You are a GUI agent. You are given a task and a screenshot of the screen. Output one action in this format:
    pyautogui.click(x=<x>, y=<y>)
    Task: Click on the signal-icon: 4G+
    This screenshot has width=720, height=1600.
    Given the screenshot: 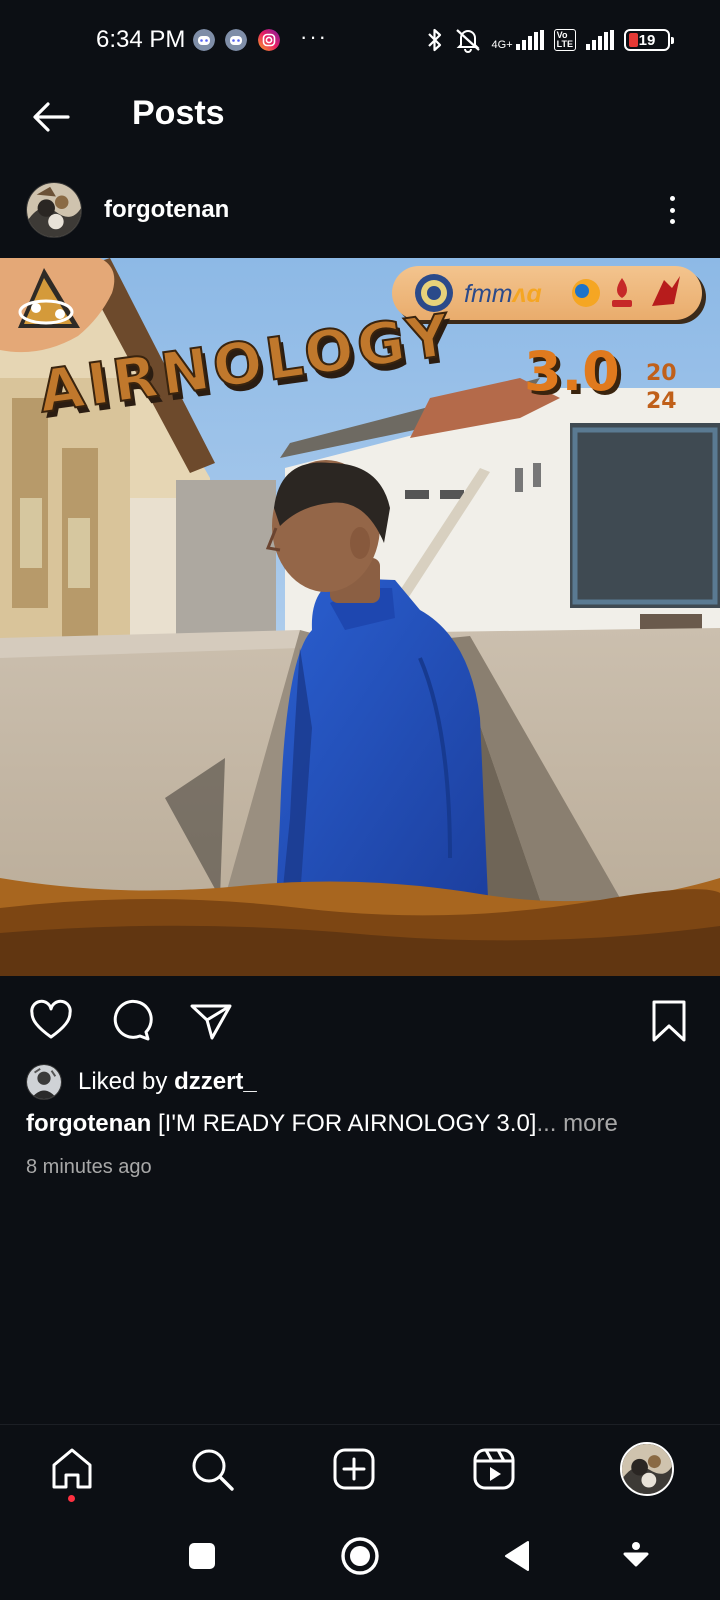 What is the action you would take?
    pyautogui.click(x=517, y=40)
    